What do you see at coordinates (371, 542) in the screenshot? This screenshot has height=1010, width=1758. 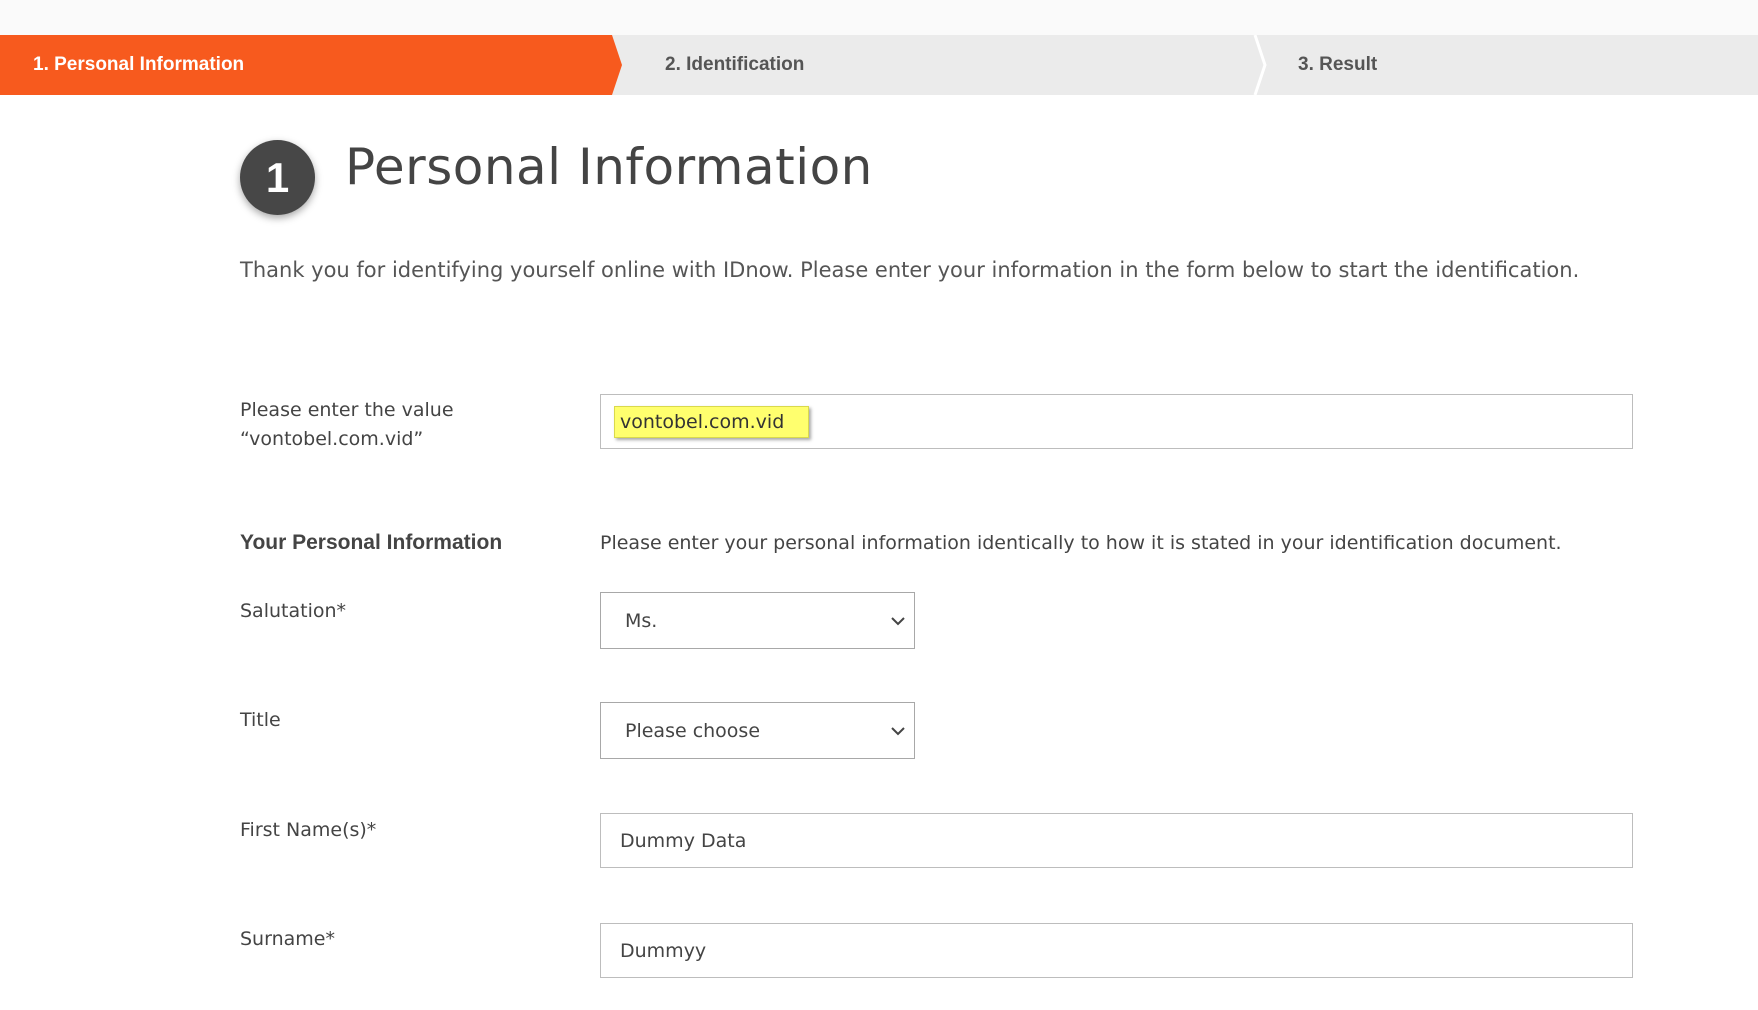 I see `section-title: Your Personal Information` at bounding box center [371, 542].